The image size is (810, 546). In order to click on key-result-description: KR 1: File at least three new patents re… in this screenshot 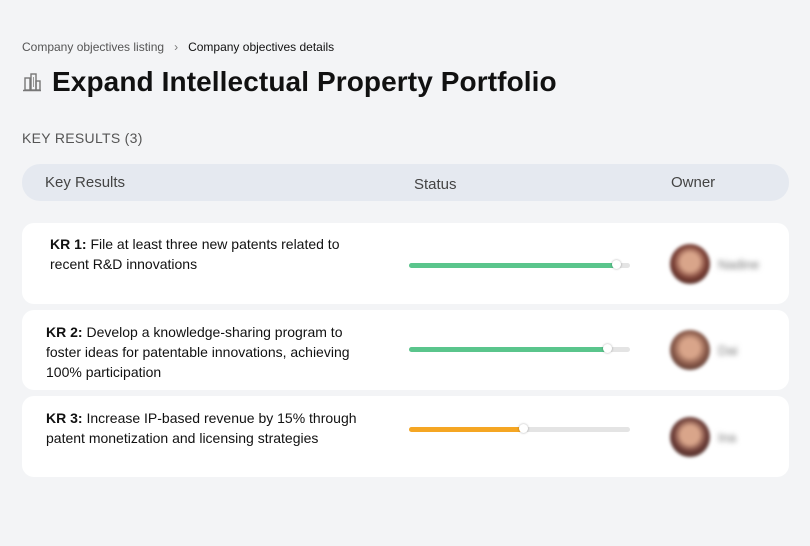, I will do `click(215, 254)`.